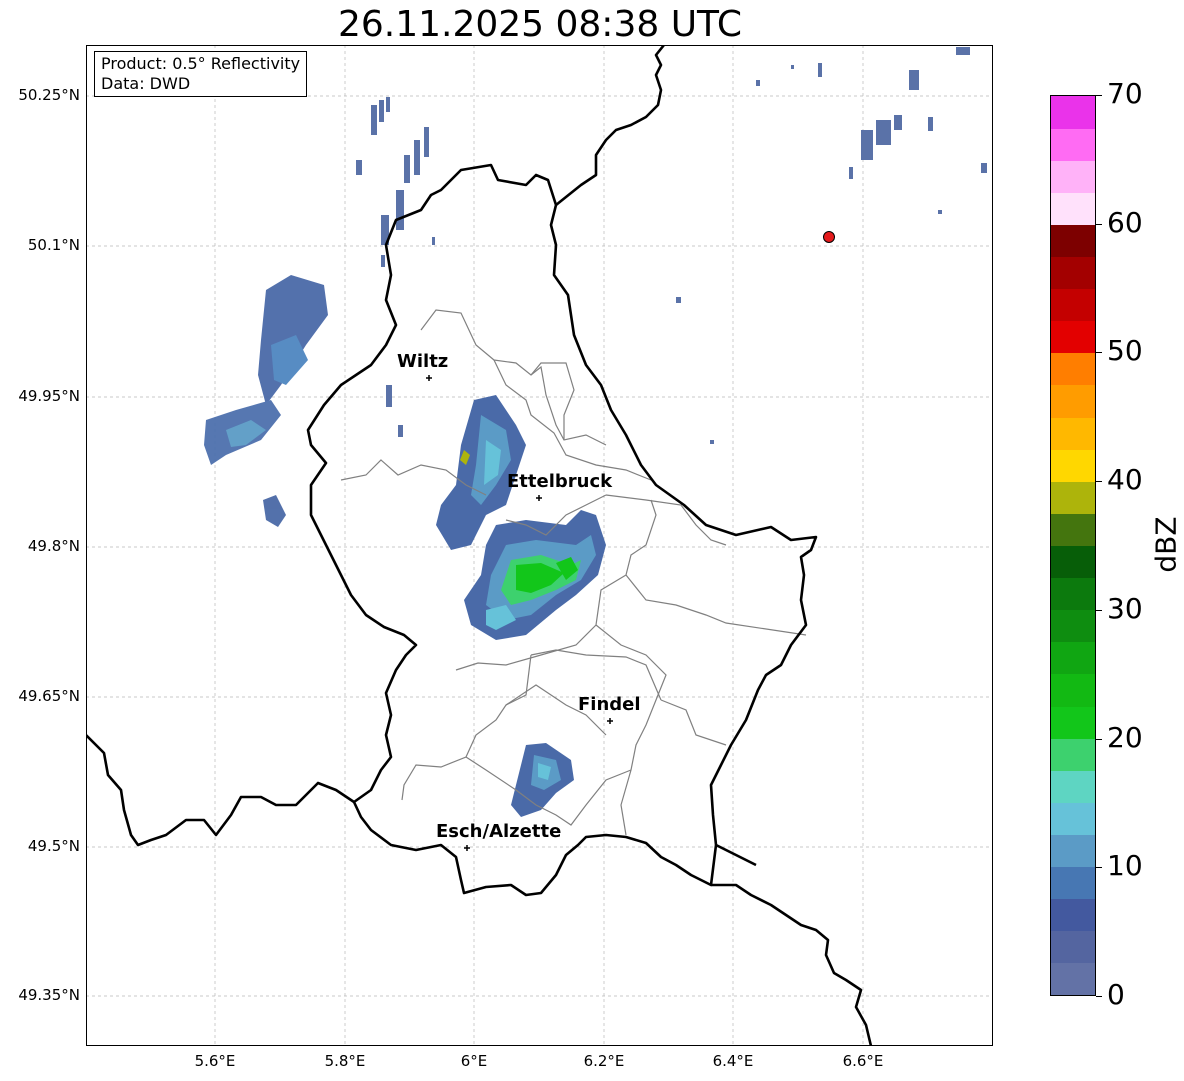 Image resolution: width=1184 pixels, height=1081 pixels. I want to click on lon-tick-label: 6°E, so click(474, 1061).